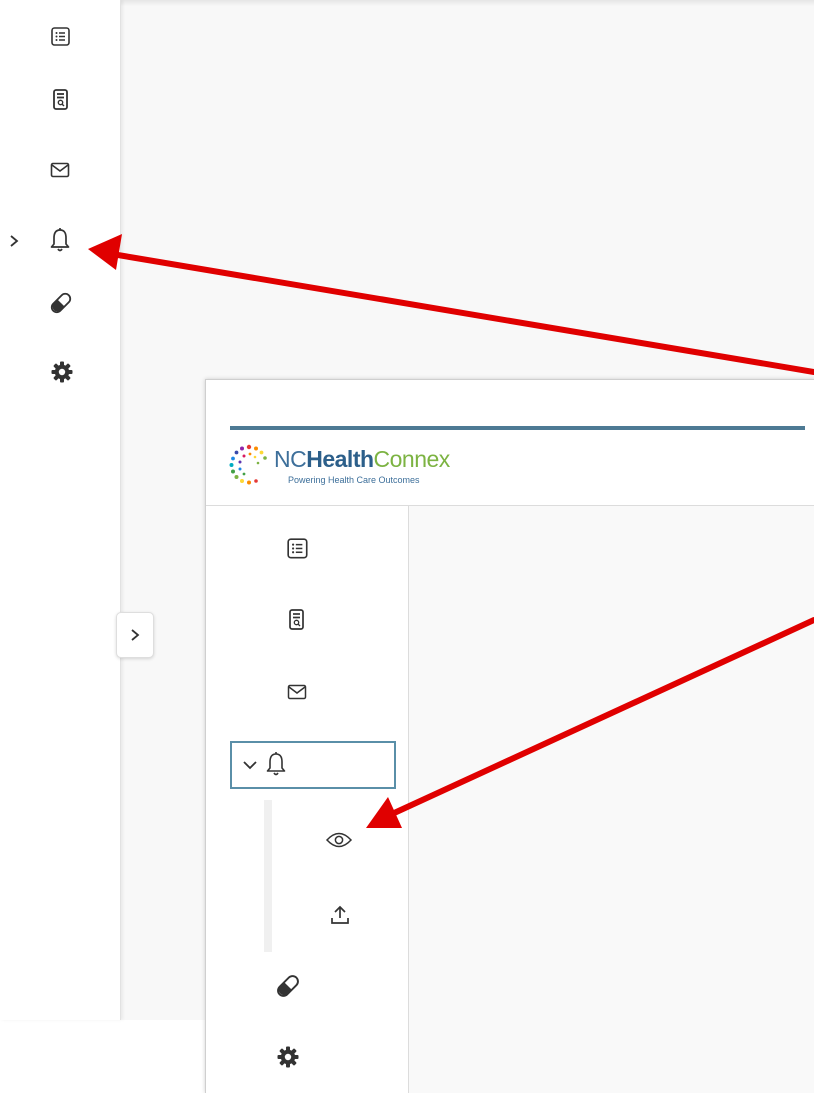  What do you see at coordinates (313, 765) in the screenshot?
I see `alerts-menu-item-expanded` at bounding box center [313, 765].